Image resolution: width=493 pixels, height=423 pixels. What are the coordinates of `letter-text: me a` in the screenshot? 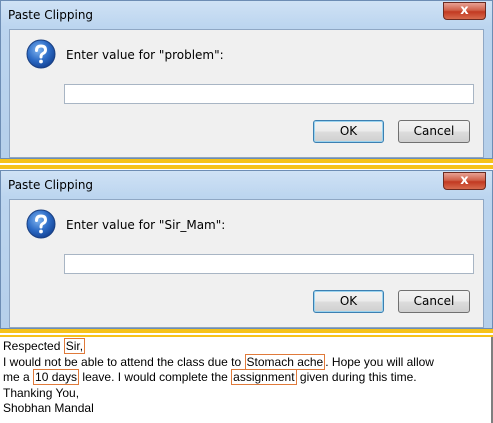 It's located at (16, 377).